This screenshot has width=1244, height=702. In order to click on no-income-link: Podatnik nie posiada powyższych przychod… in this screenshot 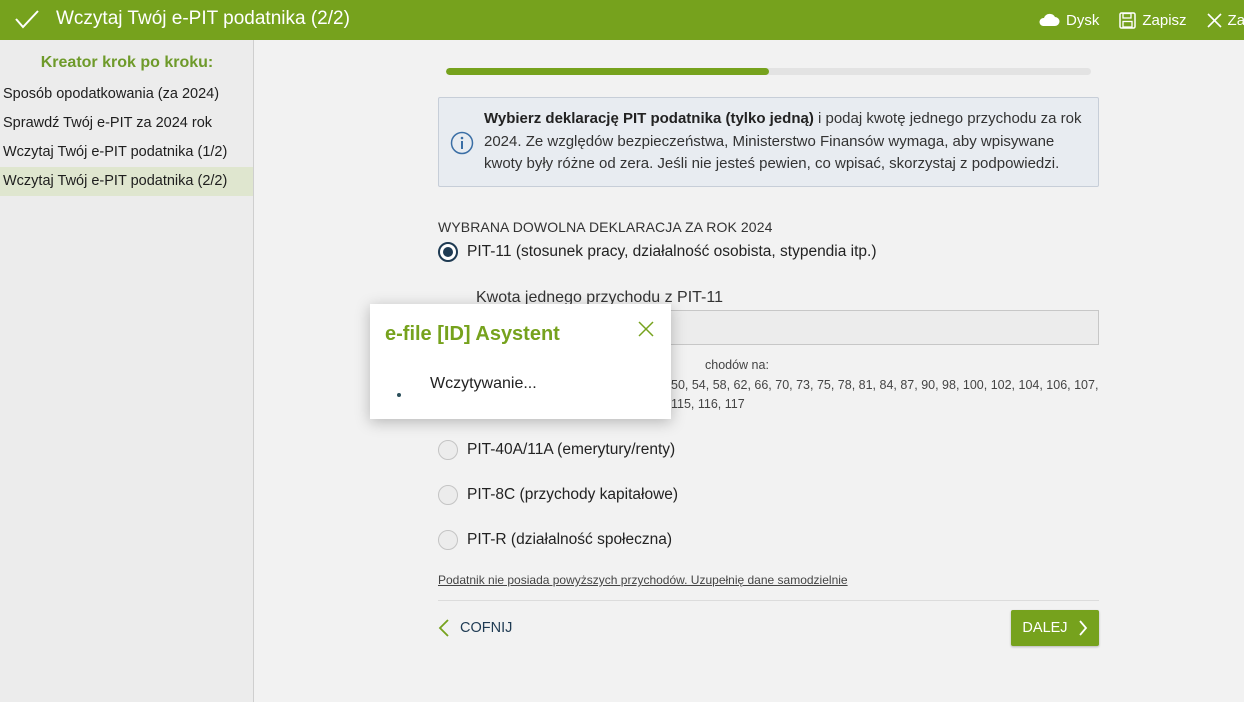, I will do `click(643, 580)`.